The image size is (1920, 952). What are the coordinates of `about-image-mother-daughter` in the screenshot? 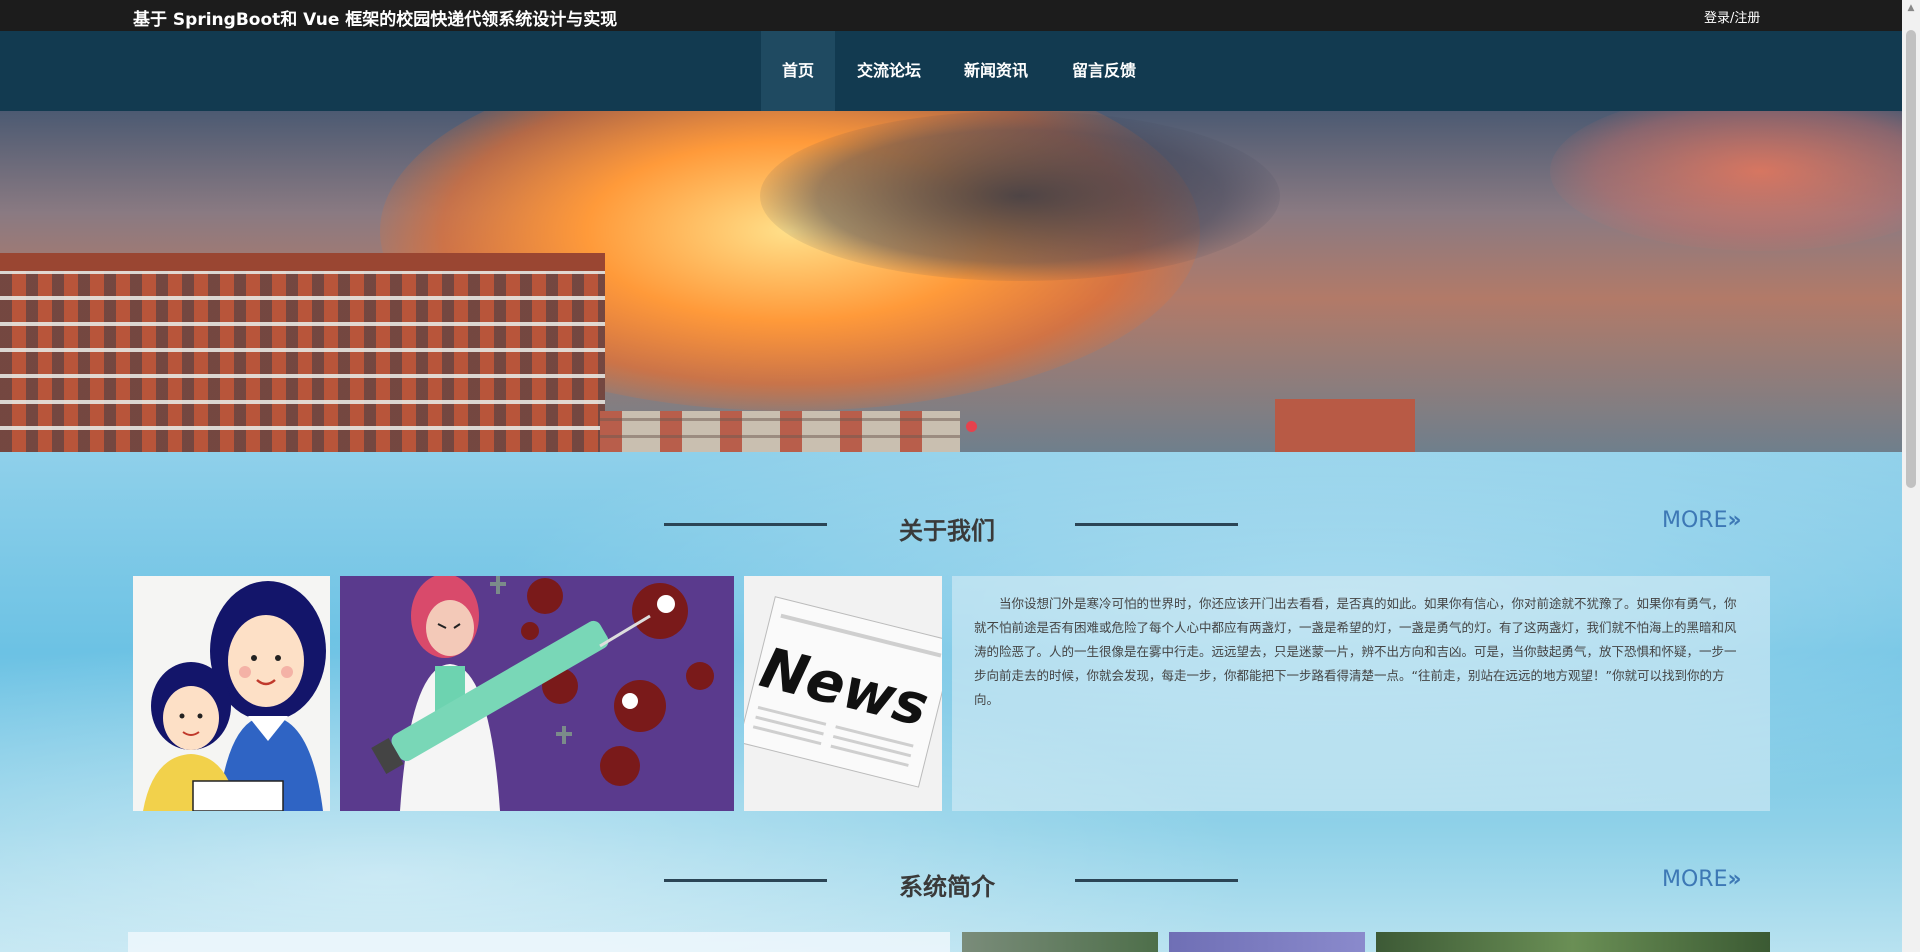 It's located at (231, 693).